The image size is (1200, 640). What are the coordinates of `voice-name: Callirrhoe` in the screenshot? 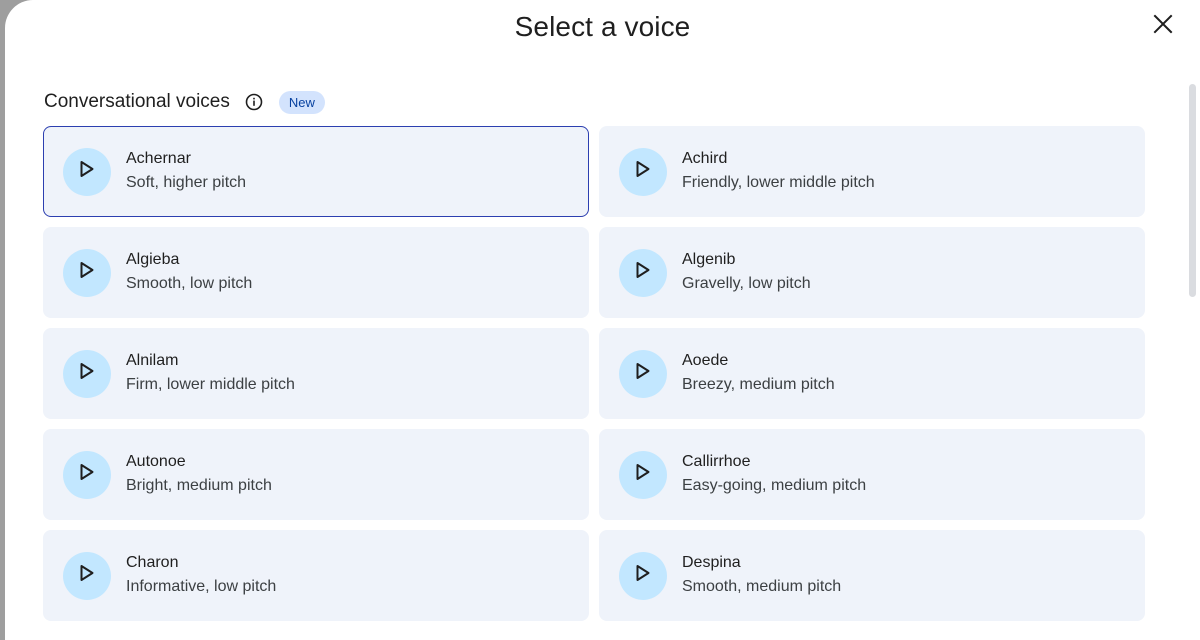 It's located at (716, 461).